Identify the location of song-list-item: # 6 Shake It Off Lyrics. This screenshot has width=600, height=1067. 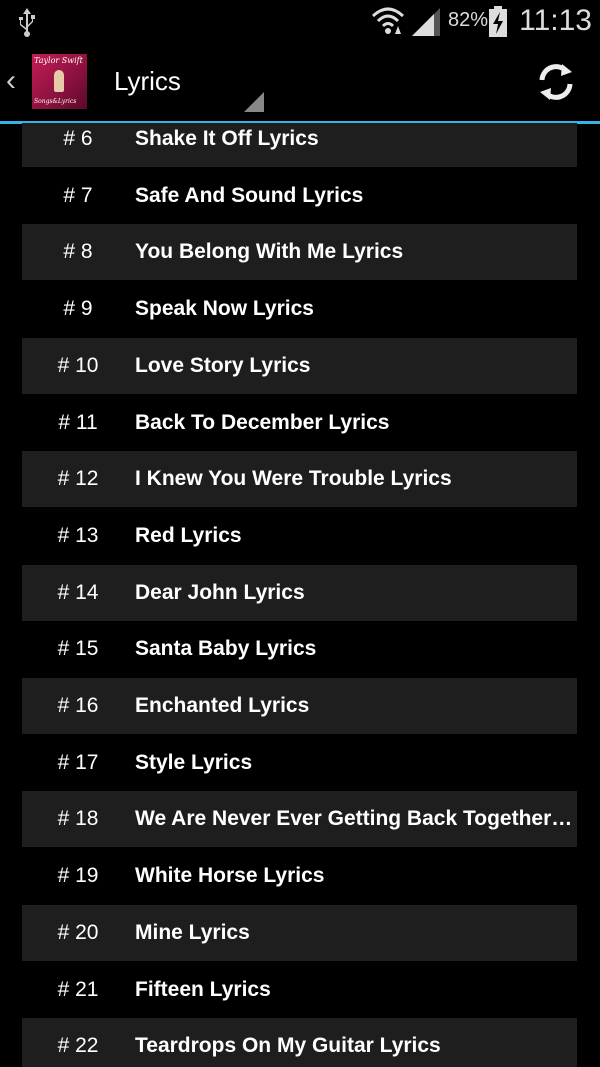
(299, 145).